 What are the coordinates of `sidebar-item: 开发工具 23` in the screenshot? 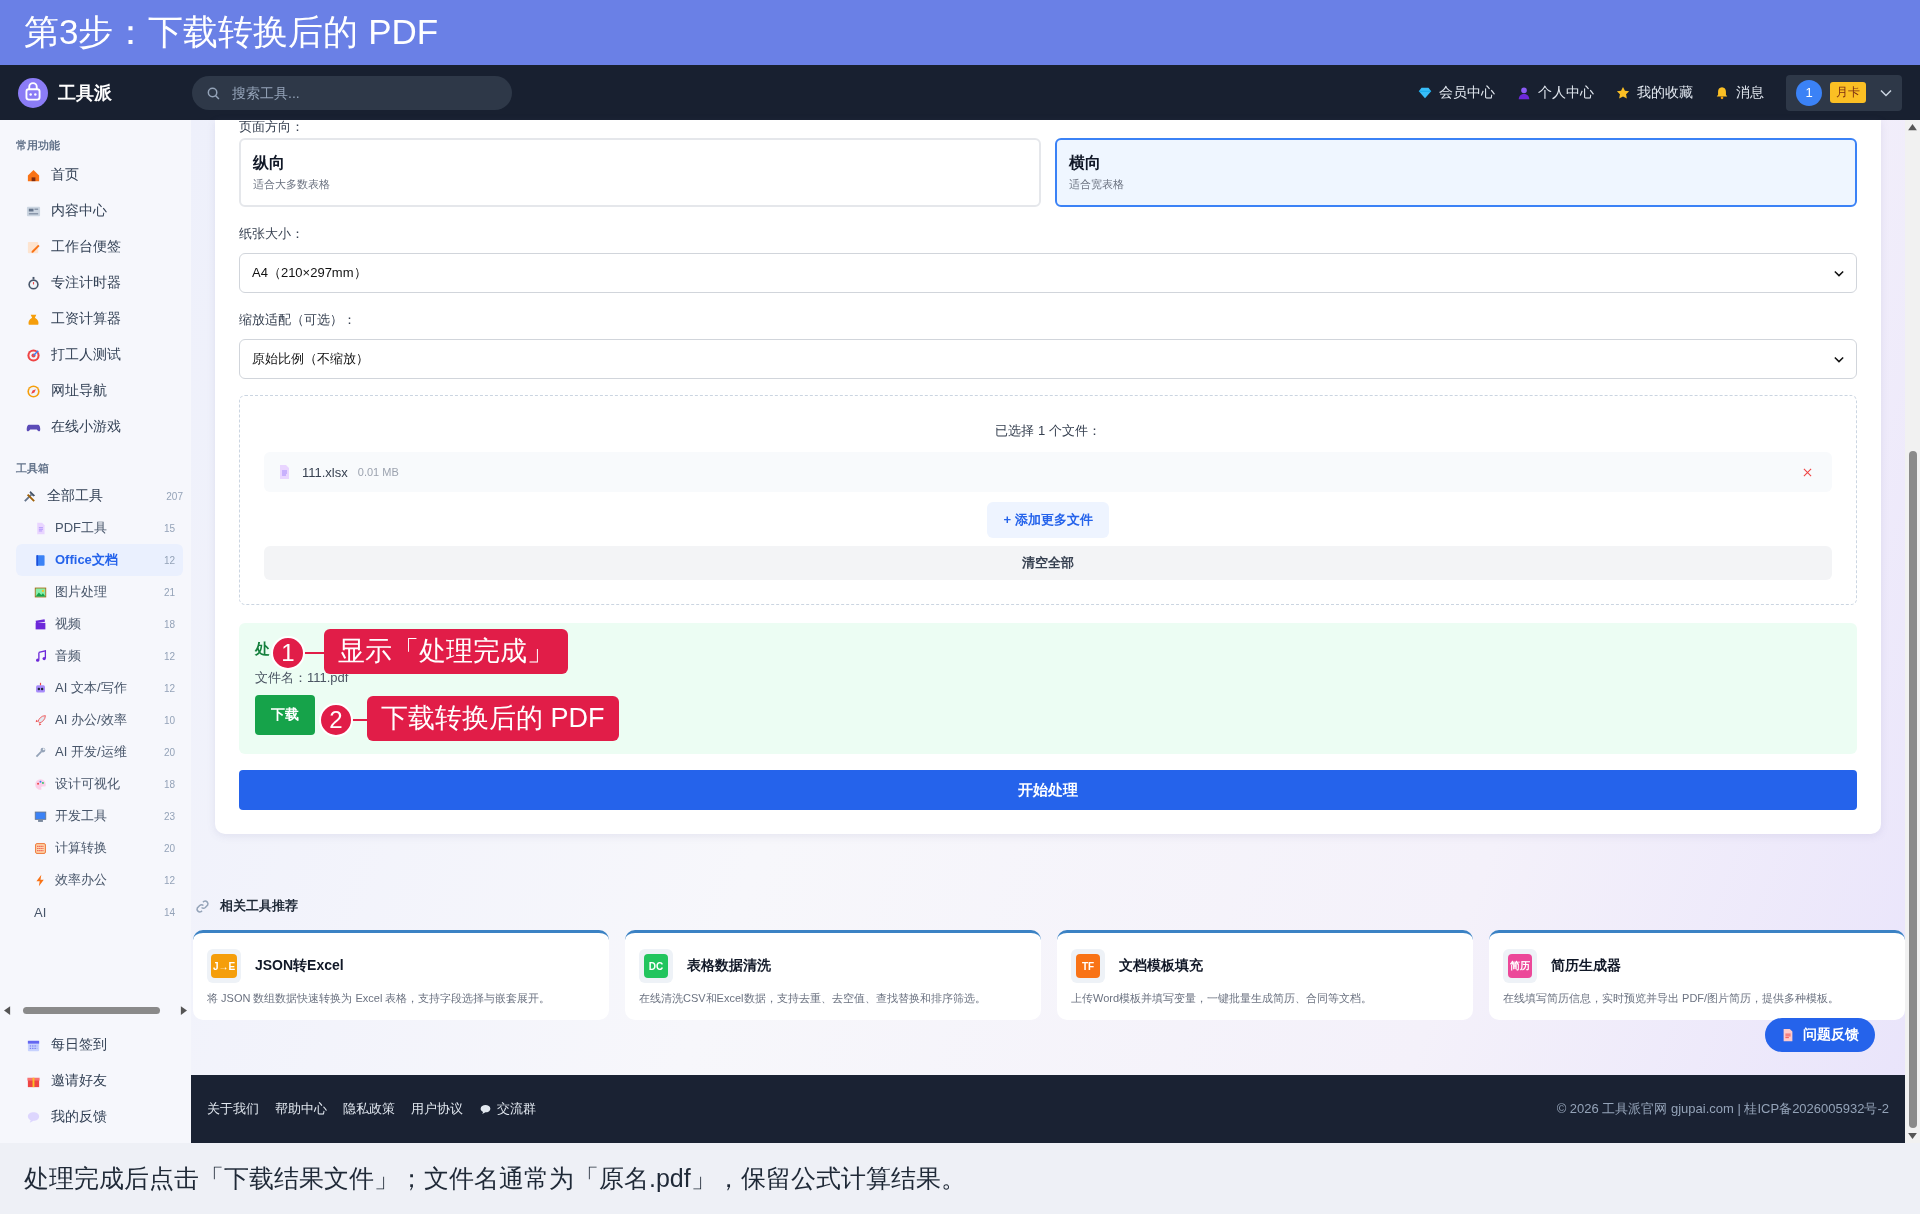 It's located at (99, 816).